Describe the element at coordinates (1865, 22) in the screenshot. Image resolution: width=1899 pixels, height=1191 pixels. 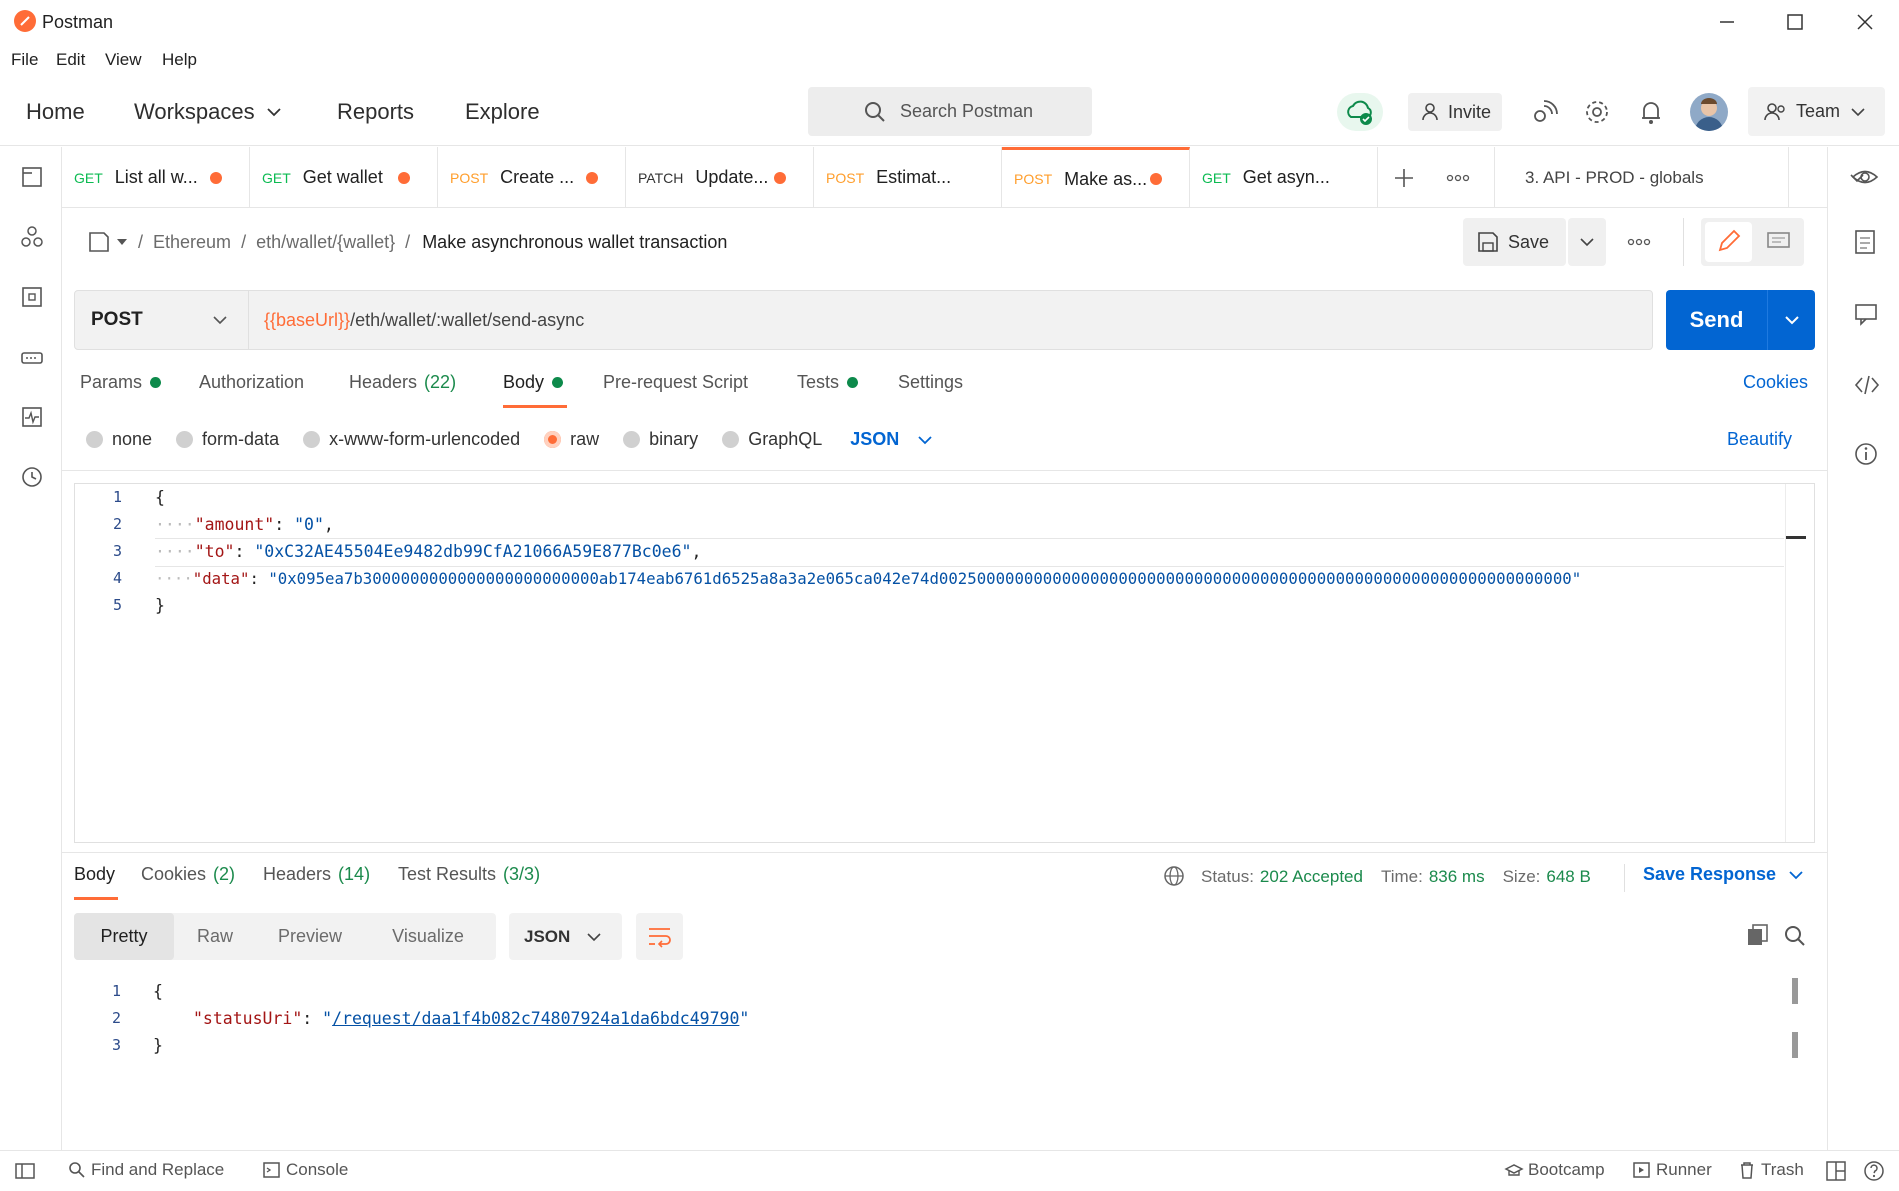
I see `close-window-button` at that location.